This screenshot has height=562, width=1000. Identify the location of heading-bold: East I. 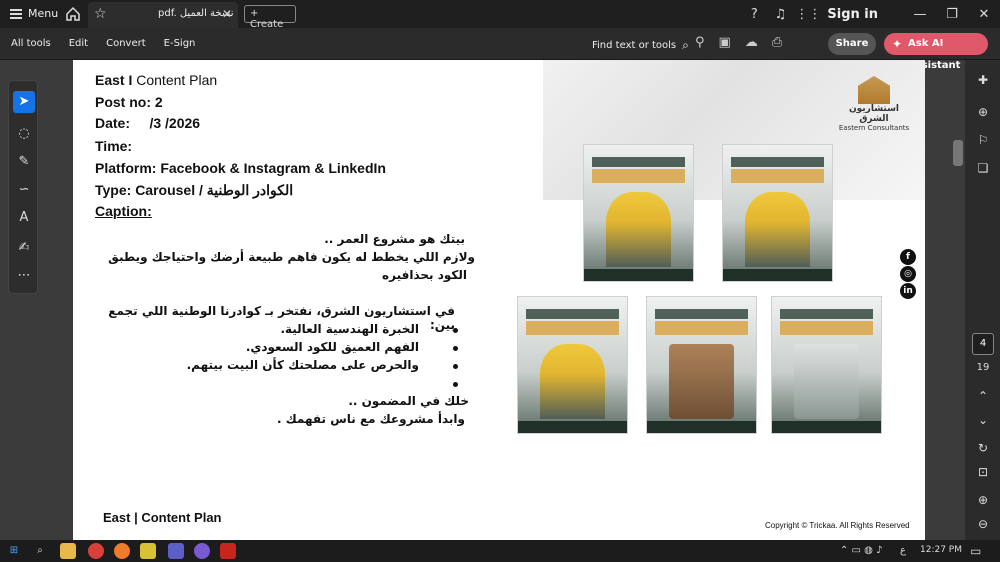
(114, 80).